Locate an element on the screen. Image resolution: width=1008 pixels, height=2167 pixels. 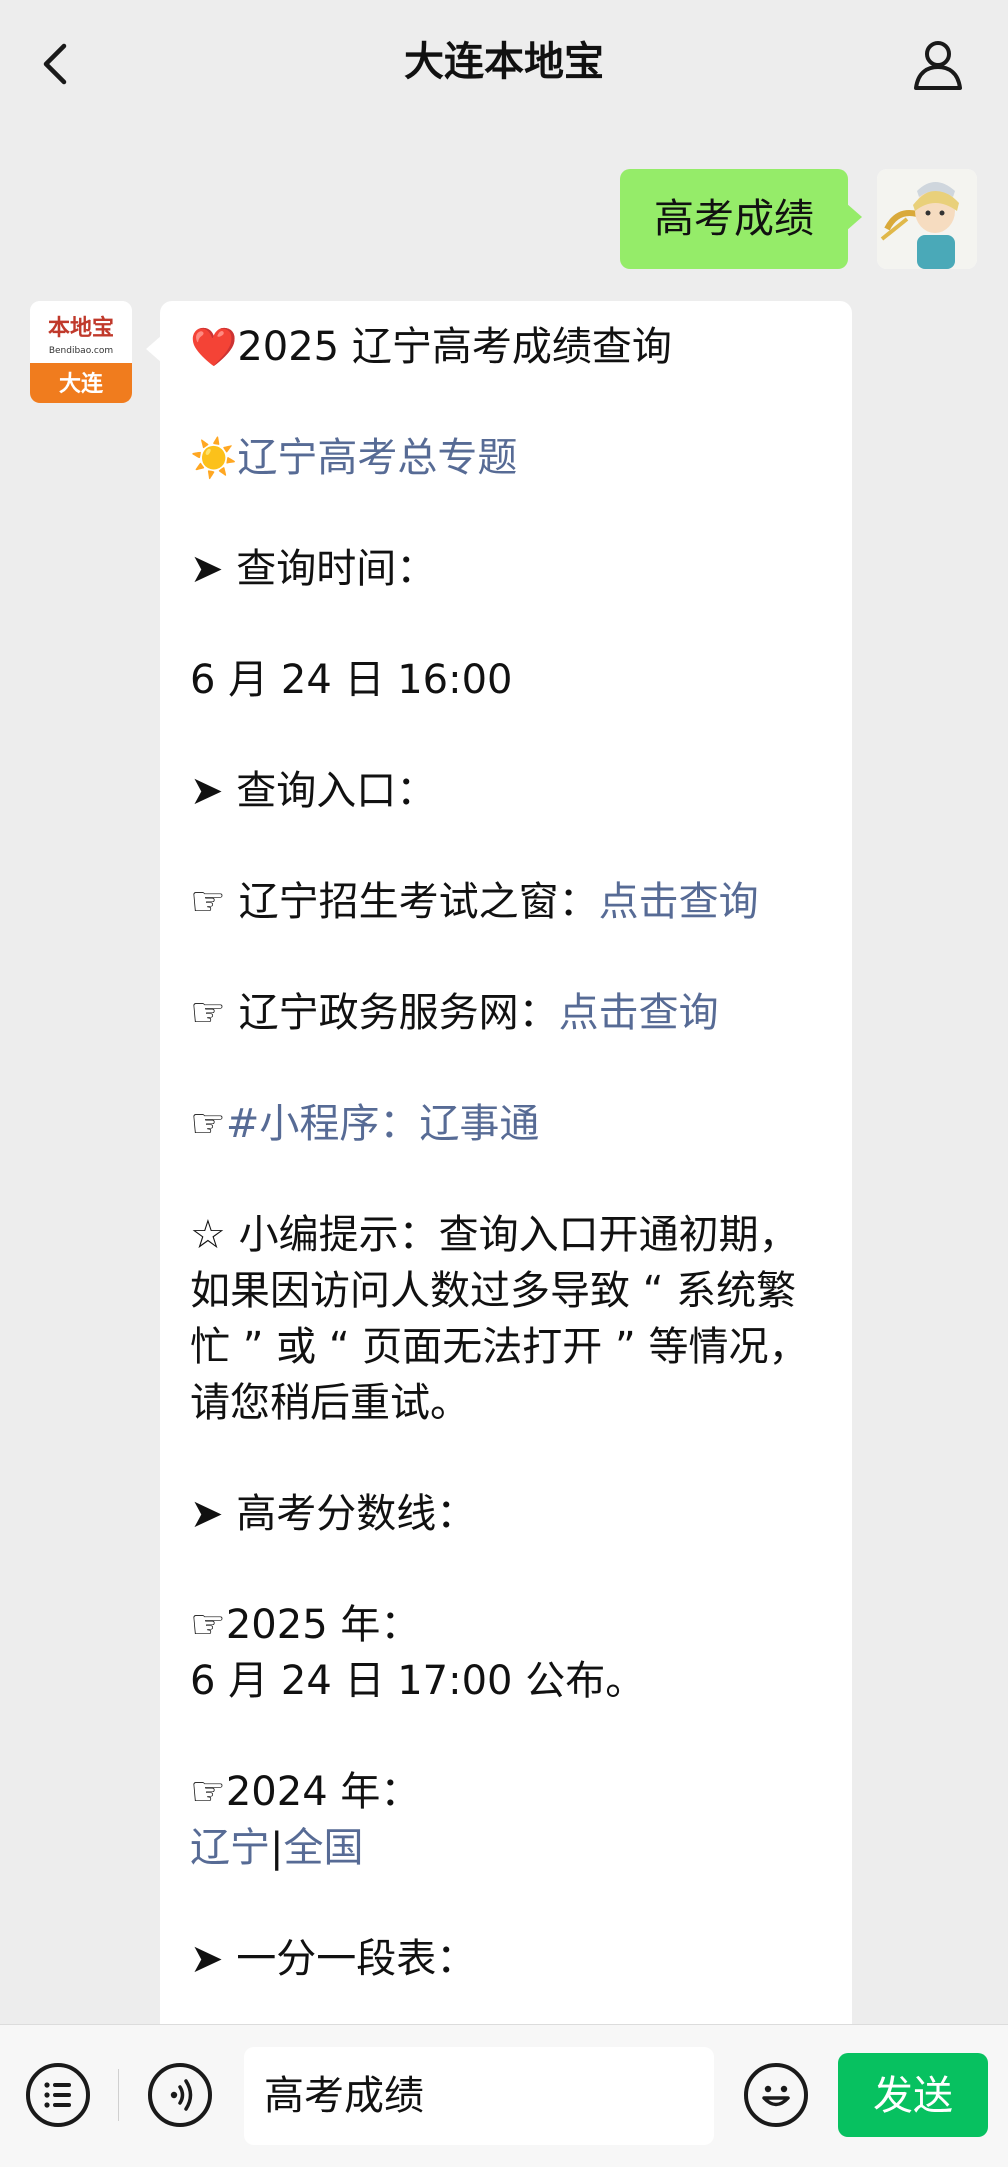
anime-character-avatar-image is located at coordinates (927, 219).